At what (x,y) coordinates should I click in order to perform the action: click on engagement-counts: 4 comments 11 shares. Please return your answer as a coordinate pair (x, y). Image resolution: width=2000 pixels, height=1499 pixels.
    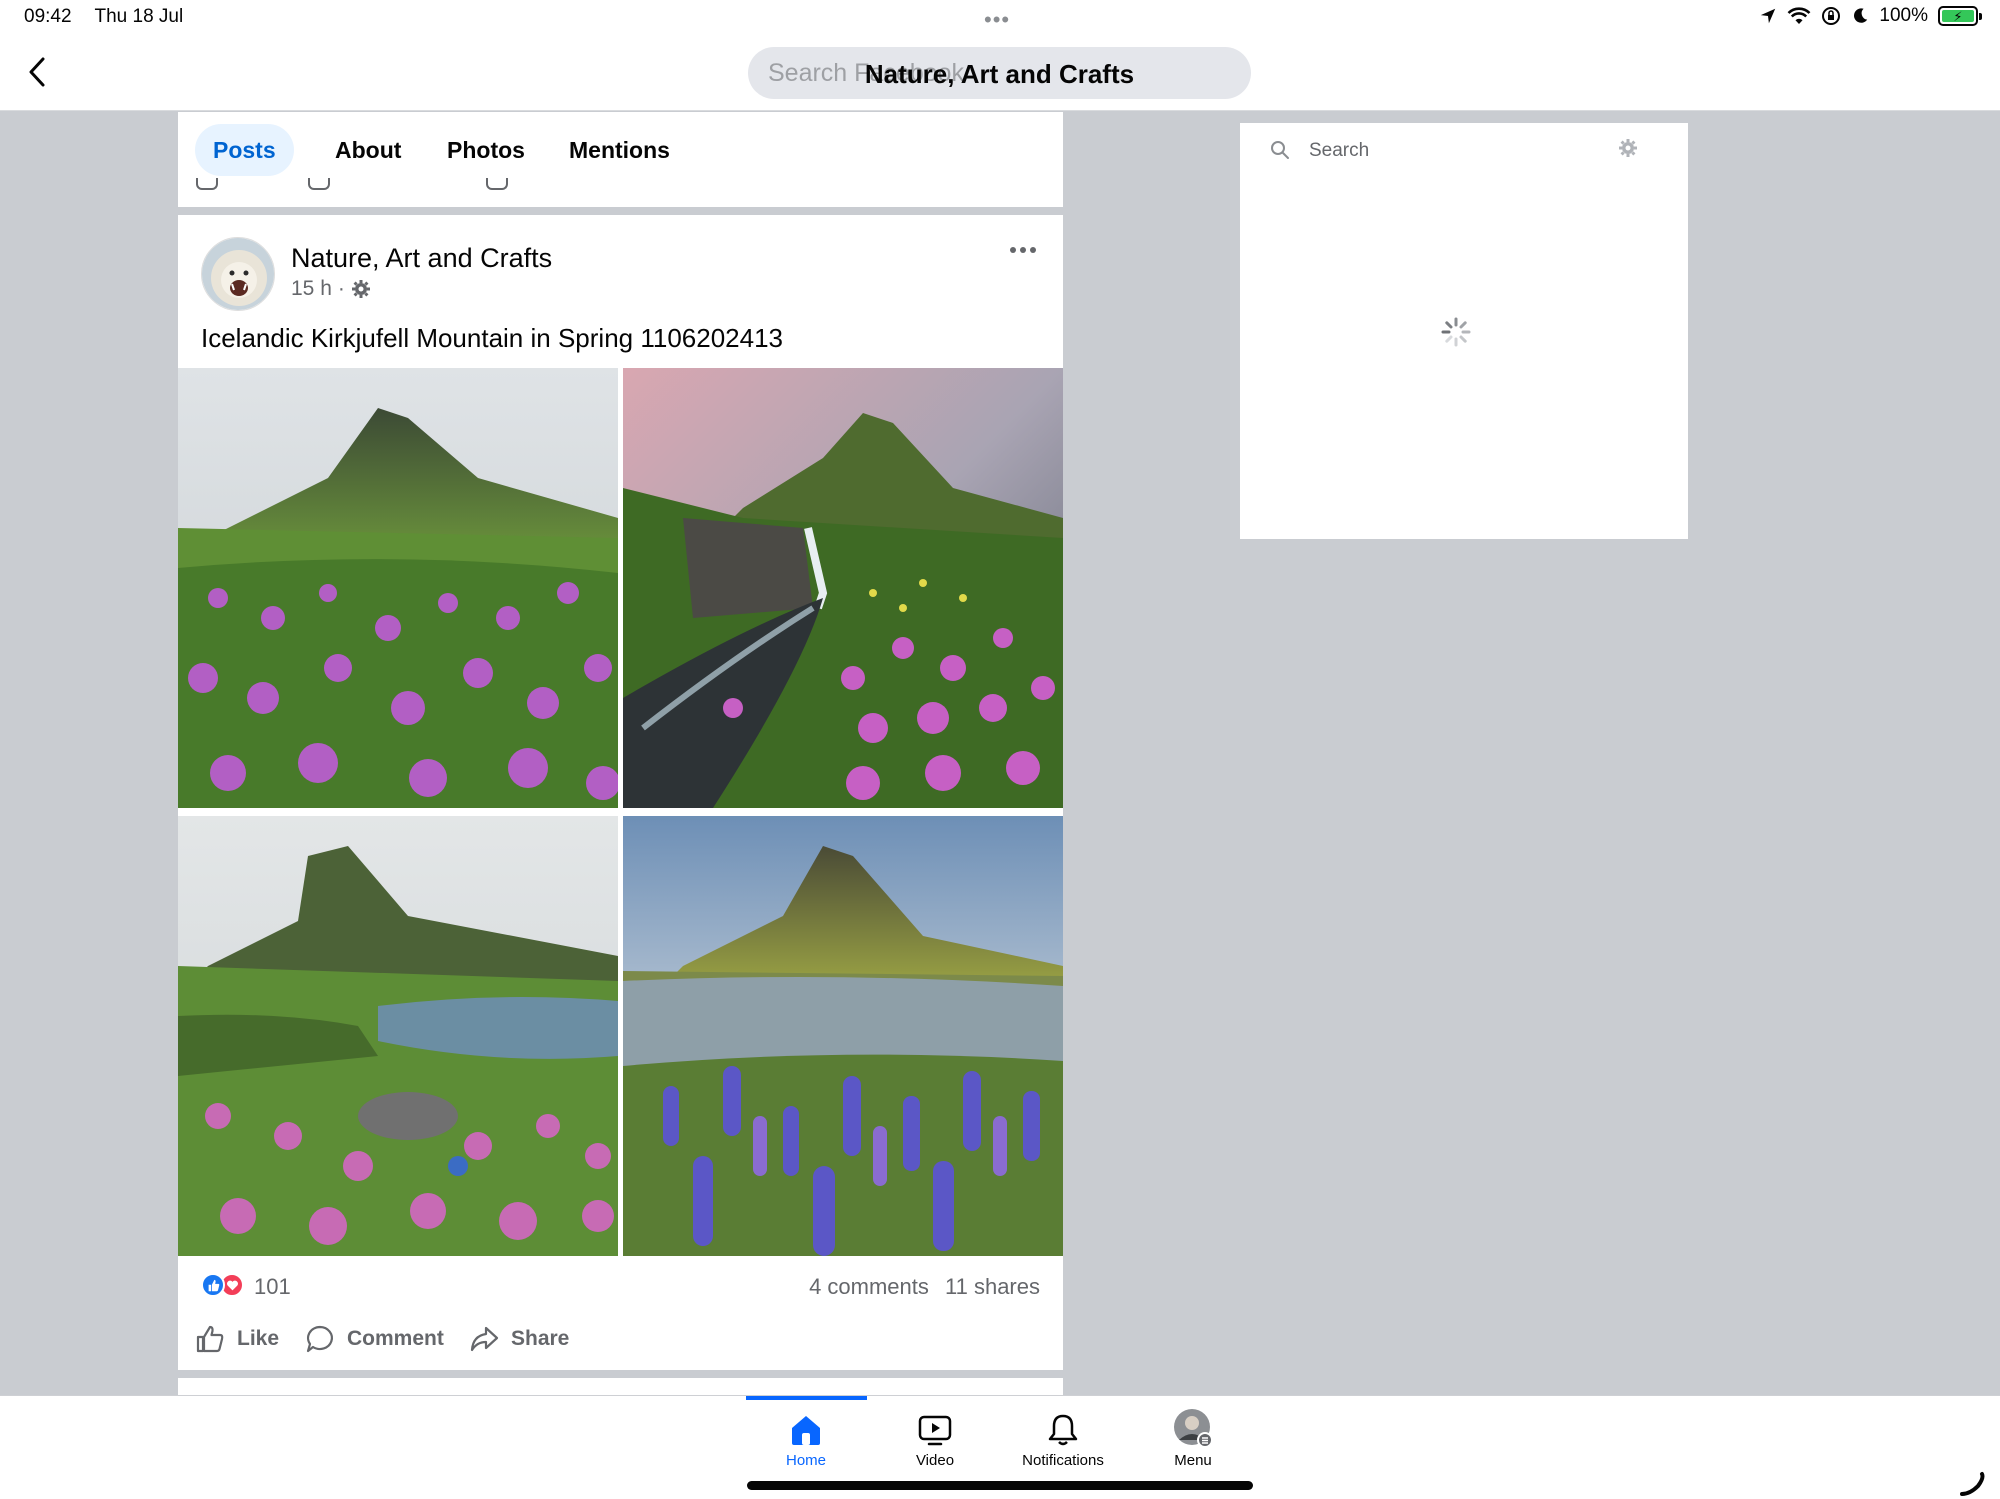
    Looking at the image, I should click on (919, 1287).